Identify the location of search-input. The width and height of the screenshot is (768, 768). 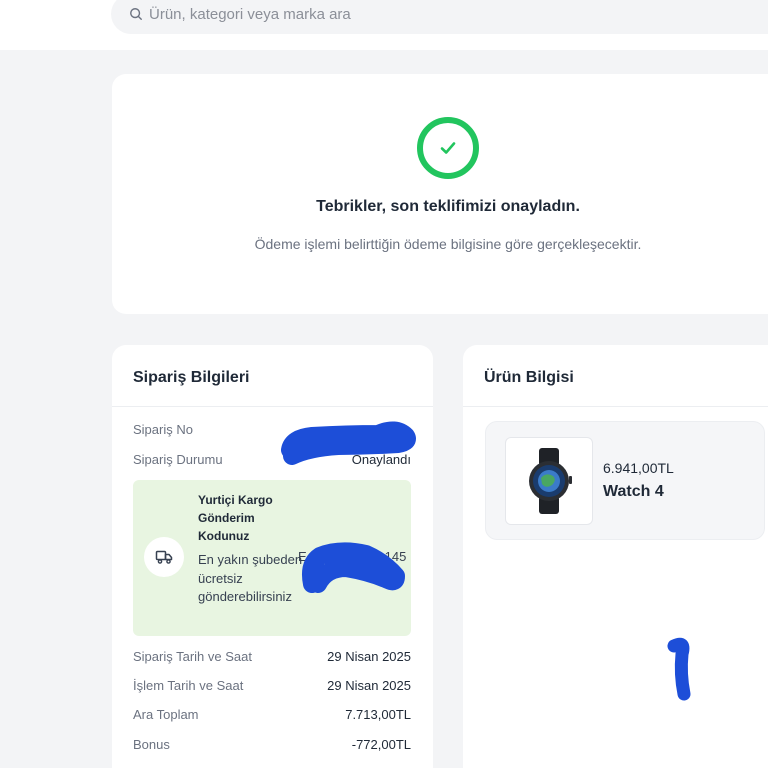
(399, 14).